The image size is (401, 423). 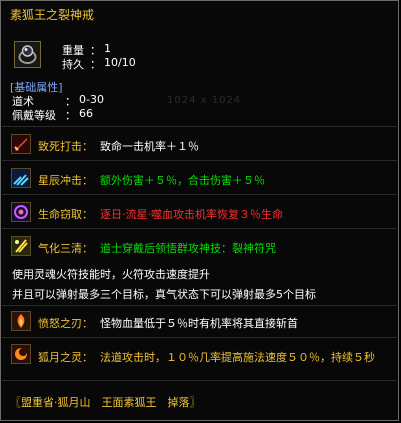 What do you see at coordinates (21, 212) in the screenshot?
I see `life-icon` at bounding box center [21, 212].